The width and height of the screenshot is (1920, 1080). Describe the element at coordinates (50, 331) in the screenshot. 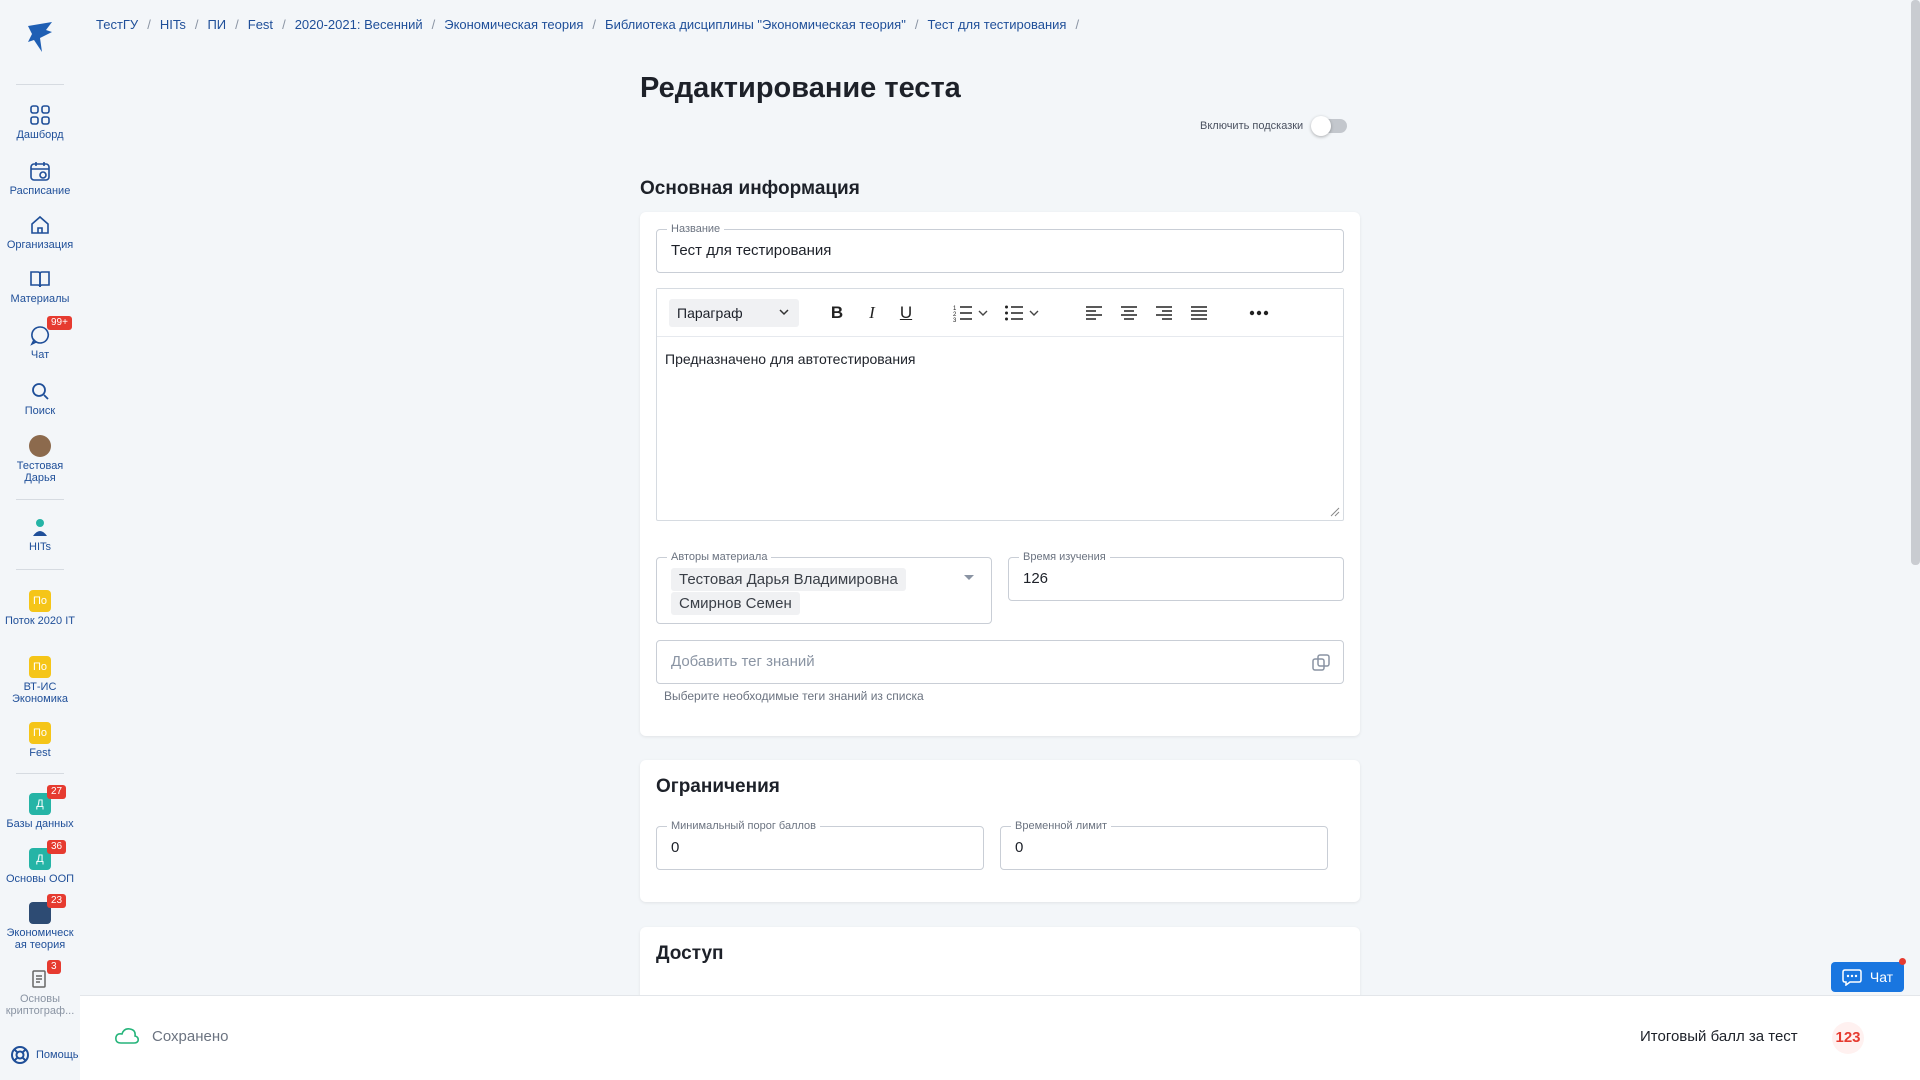

I see `chat-icon: 99+` at that location.